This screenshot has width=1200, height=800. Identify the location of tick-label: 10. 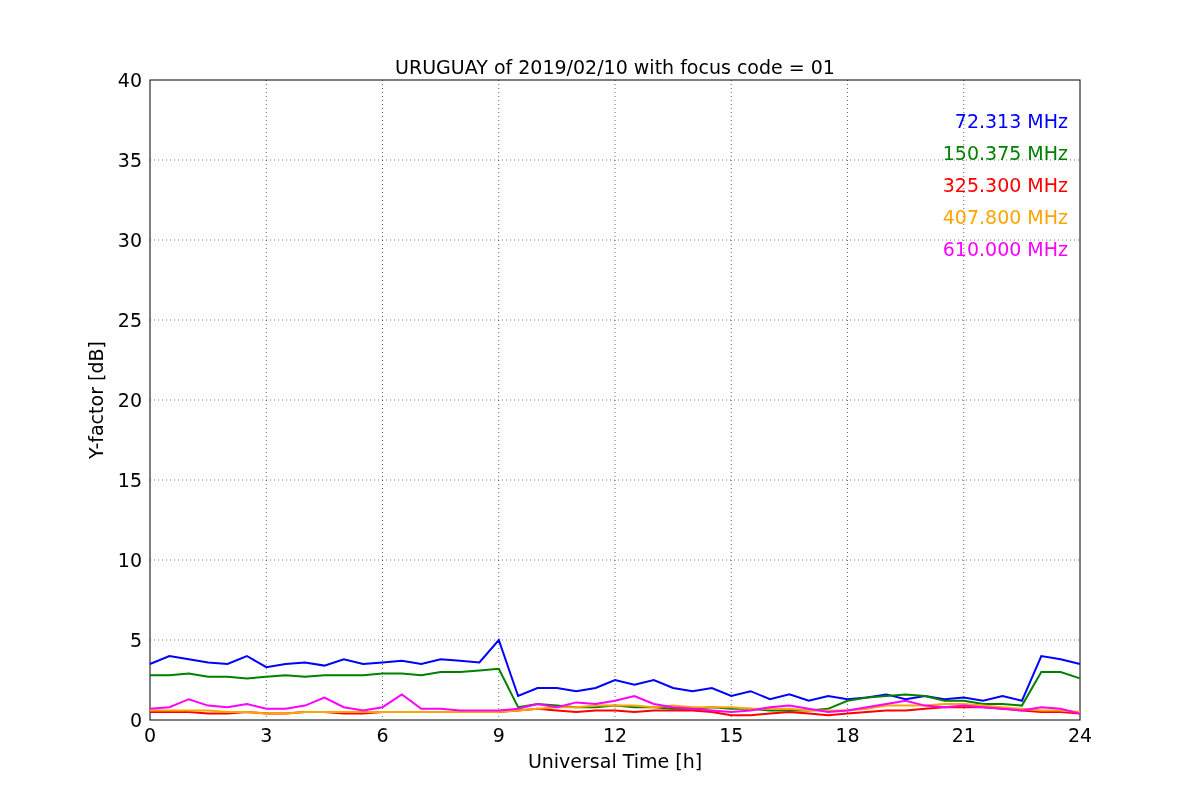
(129, 560).